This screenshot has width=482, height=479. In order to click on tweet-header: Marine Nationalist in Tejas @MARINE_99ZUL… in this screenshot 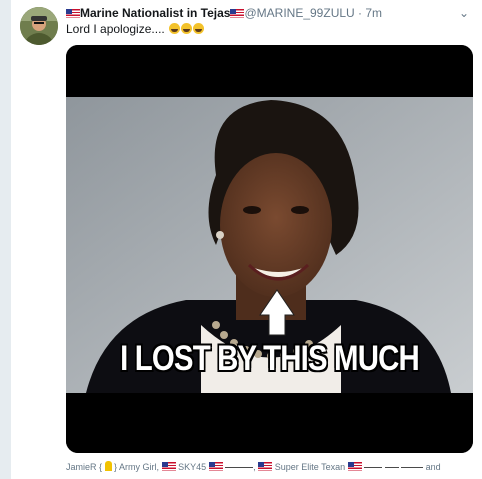, I will do `click(256, 13)`.